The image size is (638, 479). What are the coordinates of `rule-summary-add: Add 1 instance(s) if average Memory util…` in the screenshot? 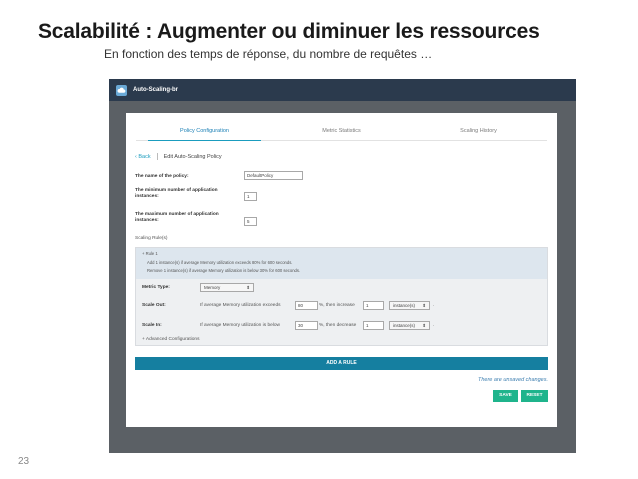 It's located at (220, 262).